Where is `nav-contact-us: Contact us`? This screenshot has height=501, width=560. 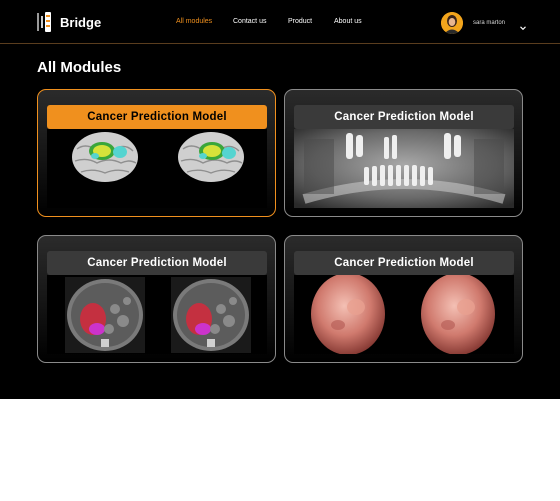 nav-contact-us: Contact us is located at coordinates (249, 21).